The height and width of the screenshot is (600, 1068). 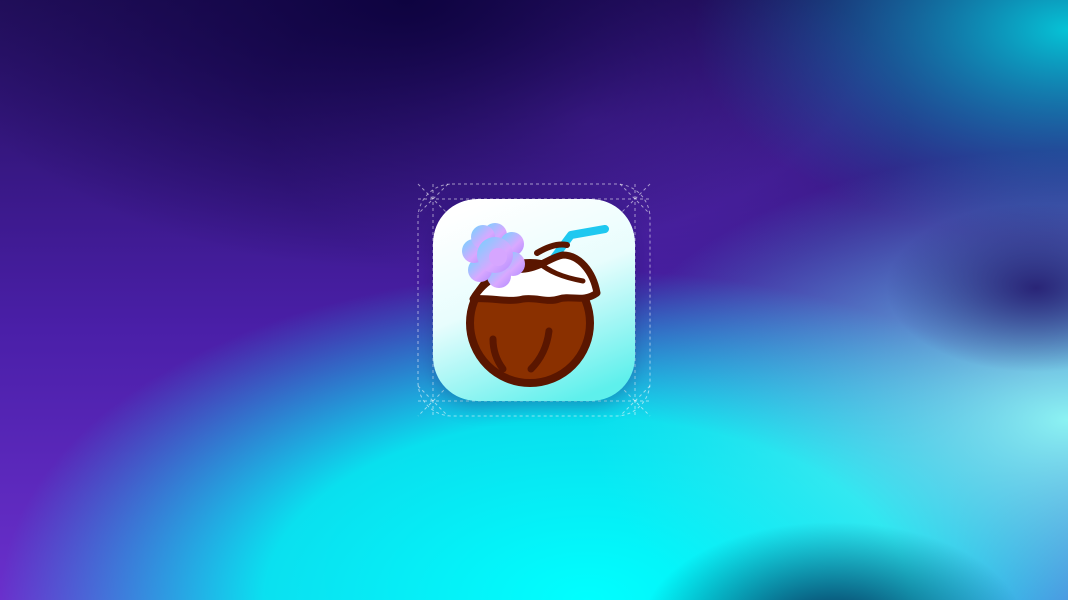 What do you see at coordinates (534, 300) in the screenshot?
I see `coconut-drink-icon` at bounding box center [534, 300].